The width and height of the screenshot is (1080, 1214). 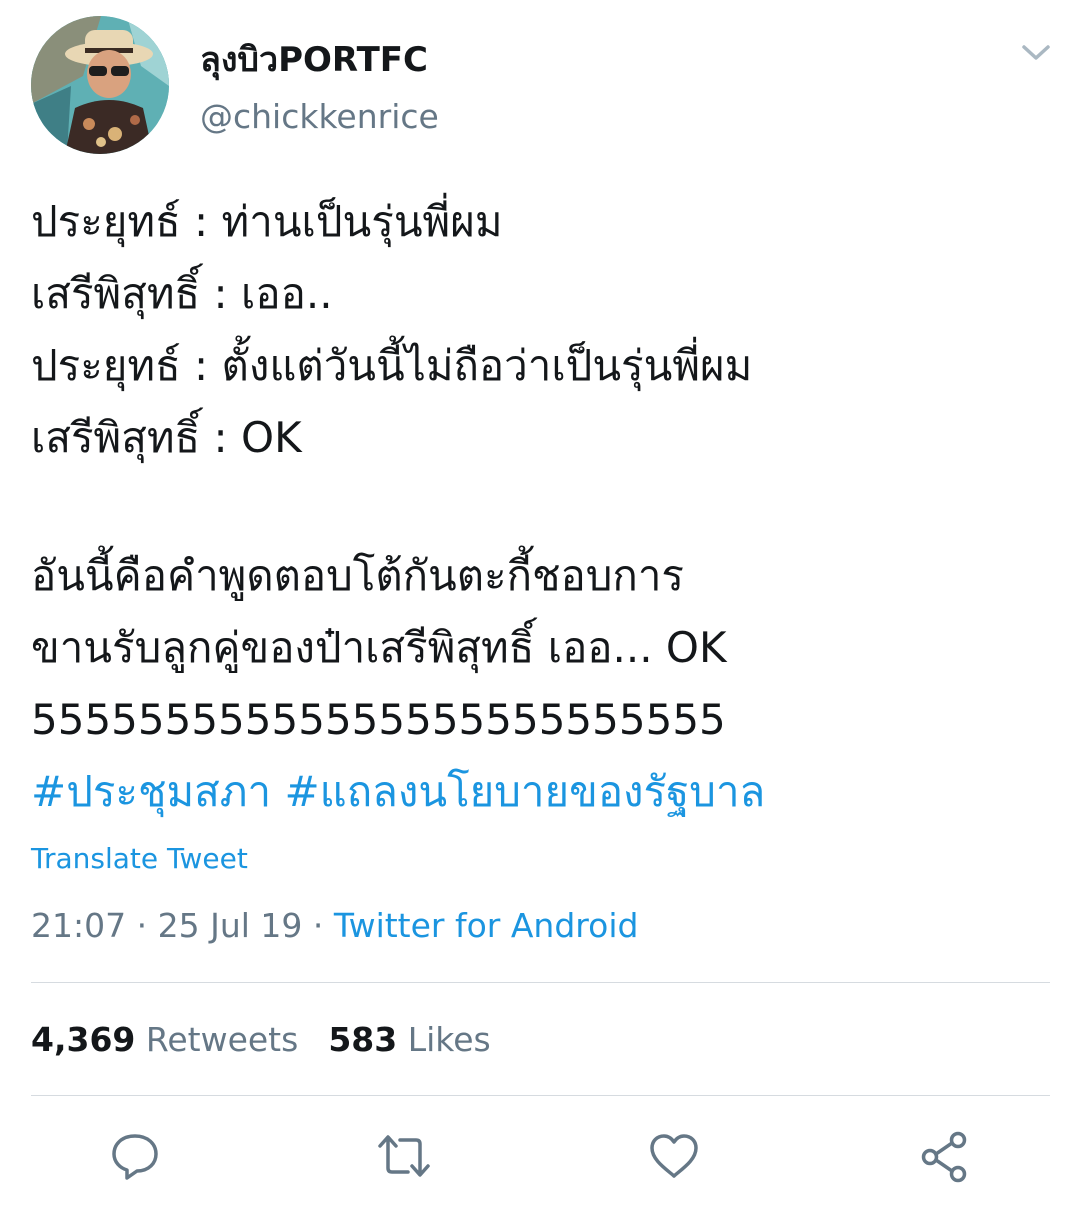 I want to click on tweet-line: เสรีพิสุทธิ์ : เออ.., so click(x=182, y=293).